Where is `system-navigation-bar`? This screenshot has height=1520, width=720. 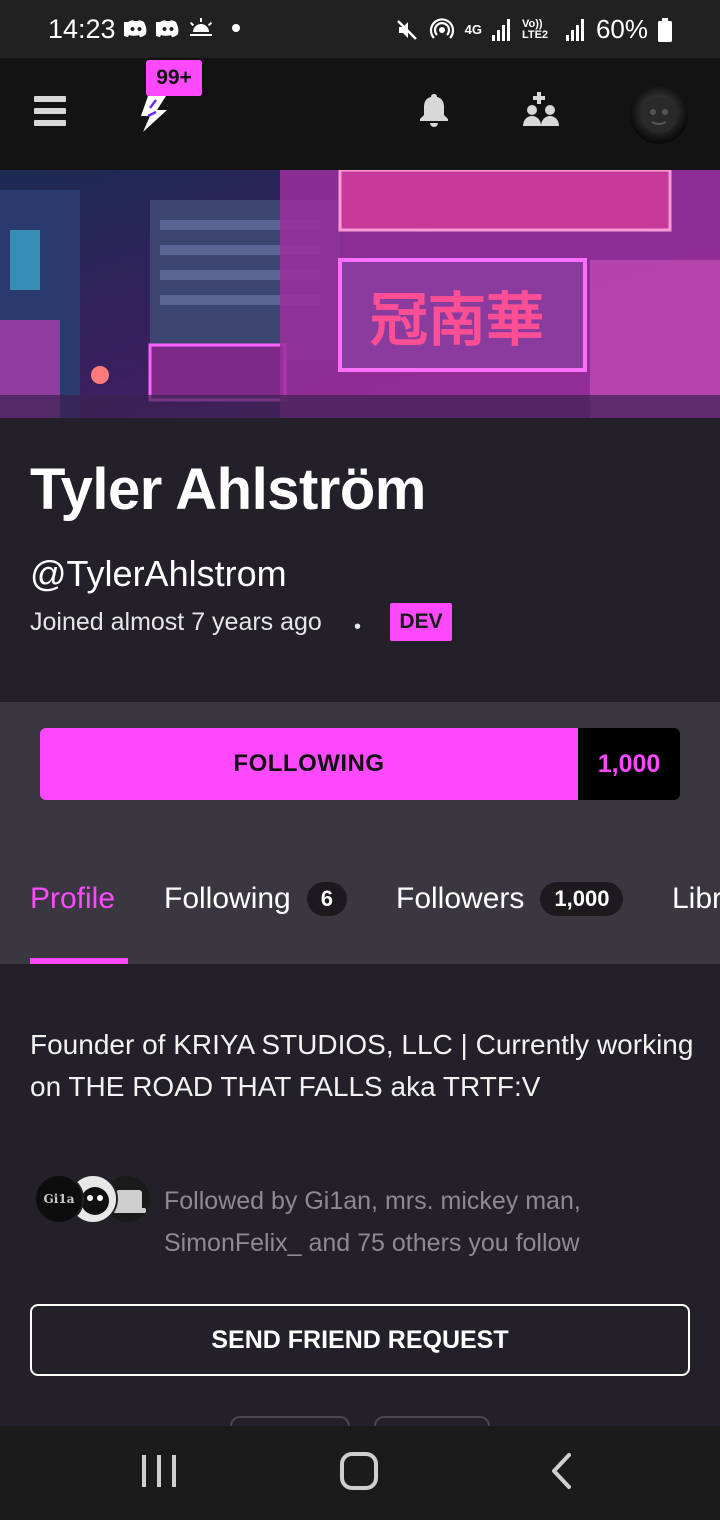
system-navigation-bar is located at coordinates (360, 1473).